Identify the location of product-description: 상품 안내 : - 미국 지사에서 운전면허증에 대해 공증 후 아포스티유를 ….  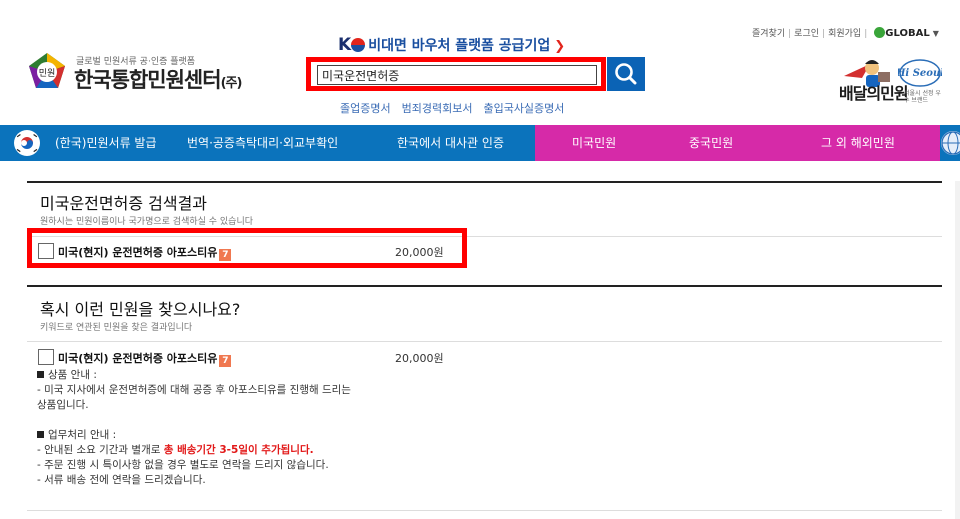
(197, 428).